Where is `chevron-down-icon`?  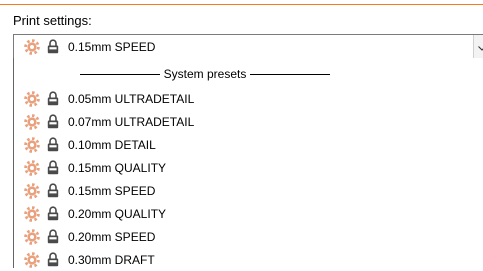 chevron-down-icon is located at coordinates (480, 47).